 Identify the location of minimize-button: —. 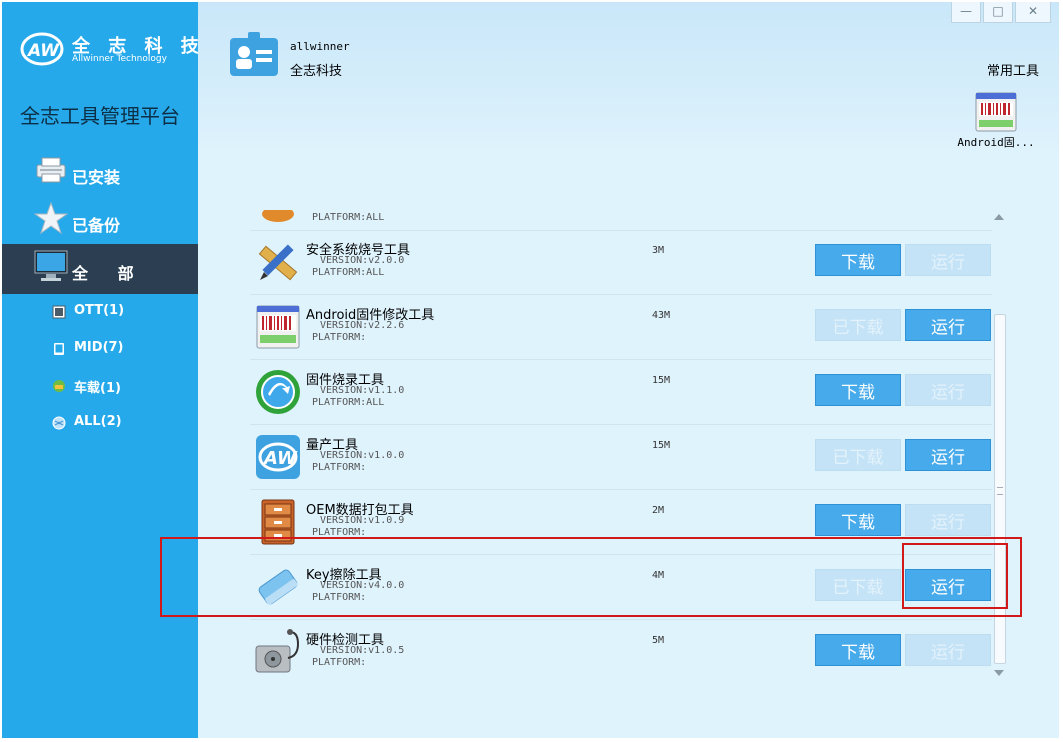
(966, 12).